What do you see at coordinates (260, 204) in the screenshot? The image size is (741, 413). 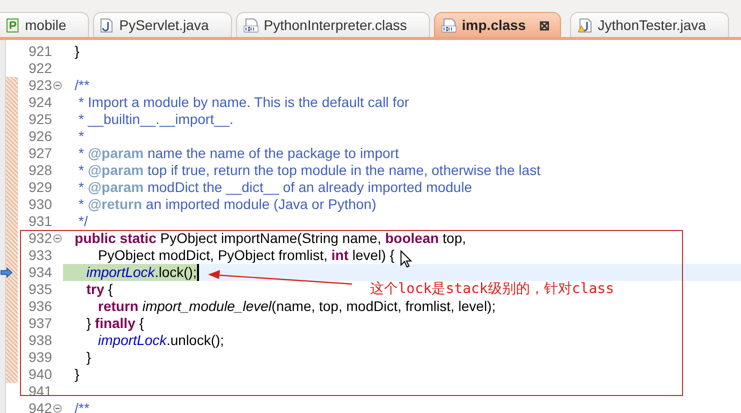 I see `code-text: an imported module (Java or Python)` at bounding box center [260, 204].